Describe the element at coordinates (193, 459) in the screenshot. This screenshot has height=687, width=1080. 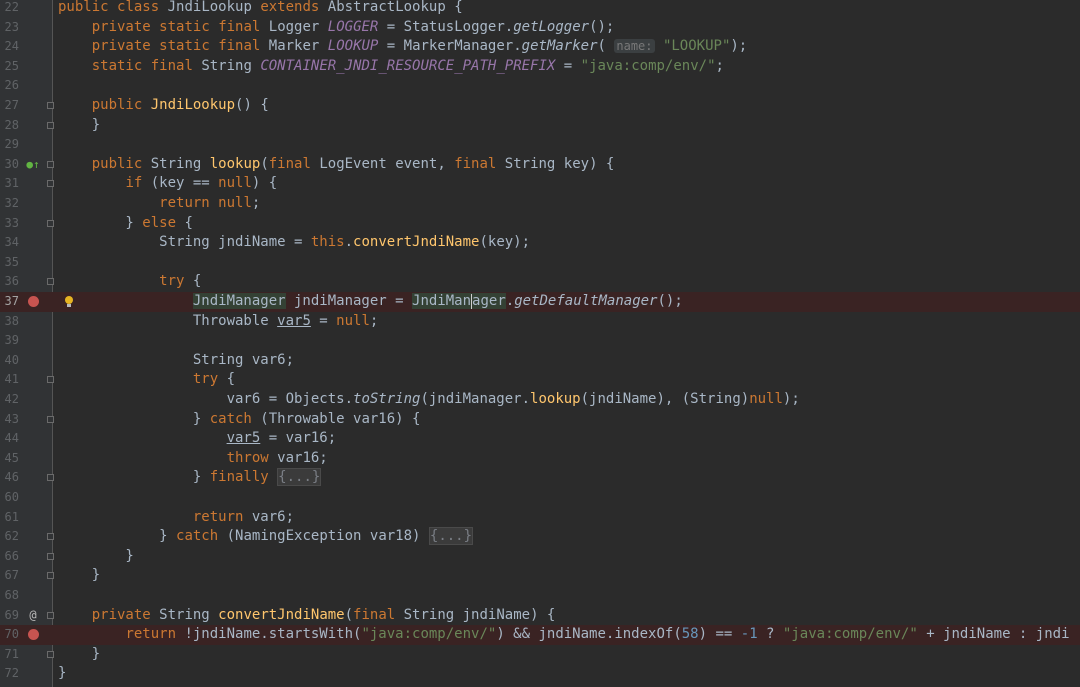
I see `code-text: throw var16;` at that location.